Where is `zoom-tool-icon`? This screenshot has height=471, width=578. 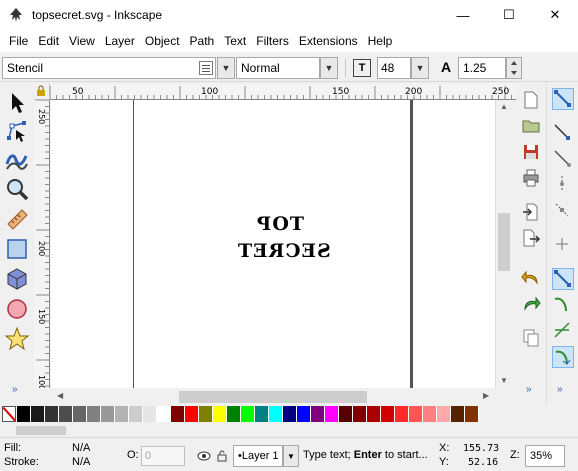
zoom-tool-icon is located at coordinates (17, 189).